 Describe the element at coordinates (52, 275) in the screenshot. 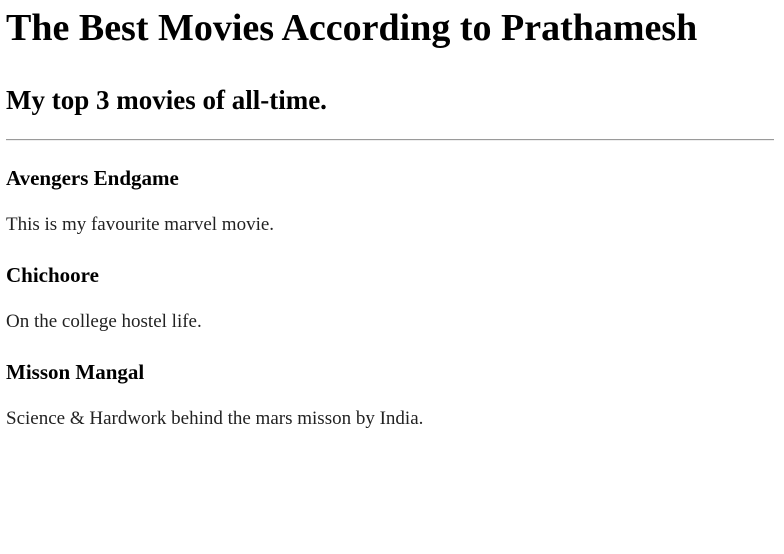

I see `movie-title: Chichoore` at that location.